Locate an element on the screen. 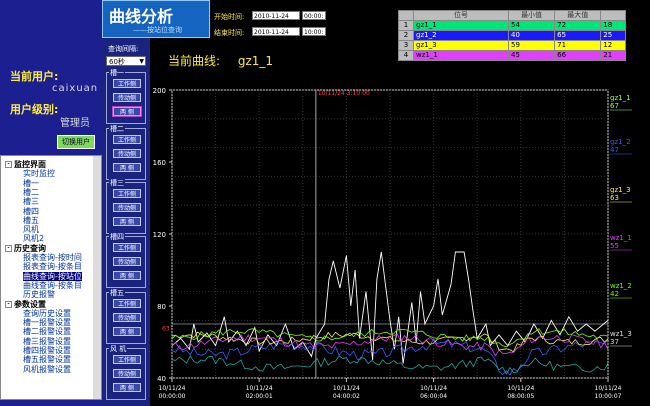 The image size is (650, 406). tree-item-label: 曲线查询-按站位 is located at coordinates (52, 276).